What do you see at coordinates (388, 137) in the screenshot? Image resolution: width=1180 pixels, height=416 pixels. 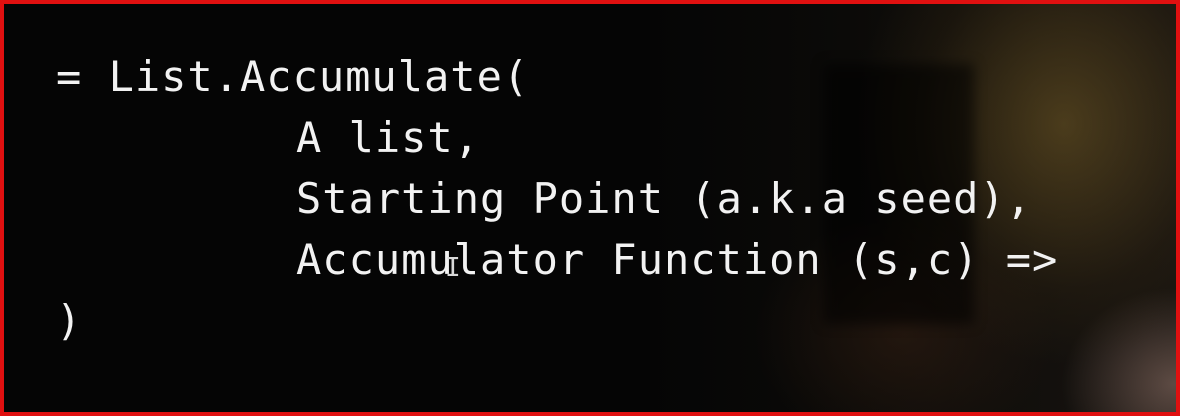 I see `code-line-2: A list,` at bounding box center [388, 137].